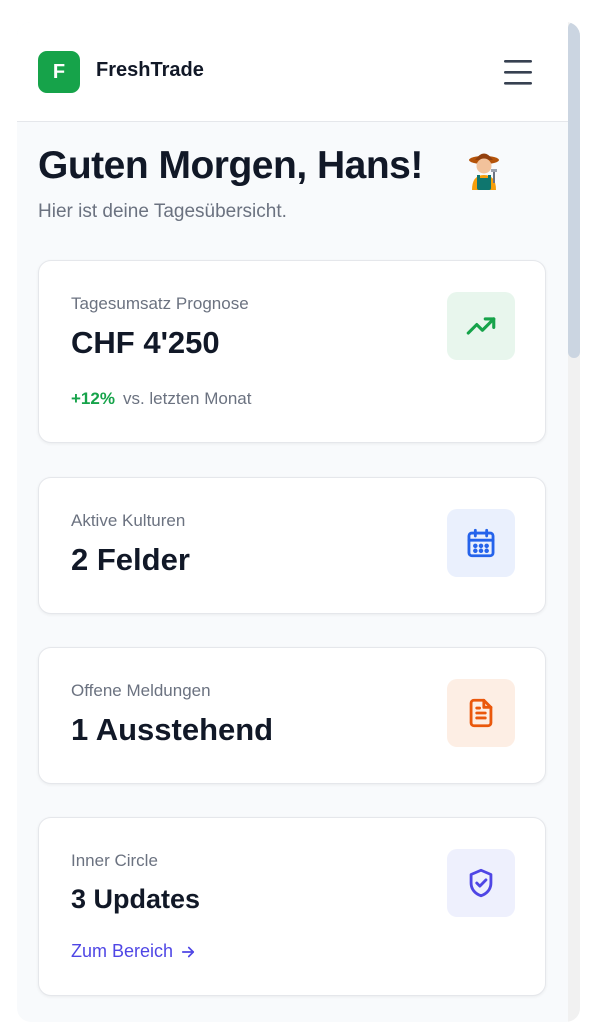  Describe the element at coordinates (230, 165) in the screenshot. I see `page-title: Guten Morgen, Hans!` at that location.